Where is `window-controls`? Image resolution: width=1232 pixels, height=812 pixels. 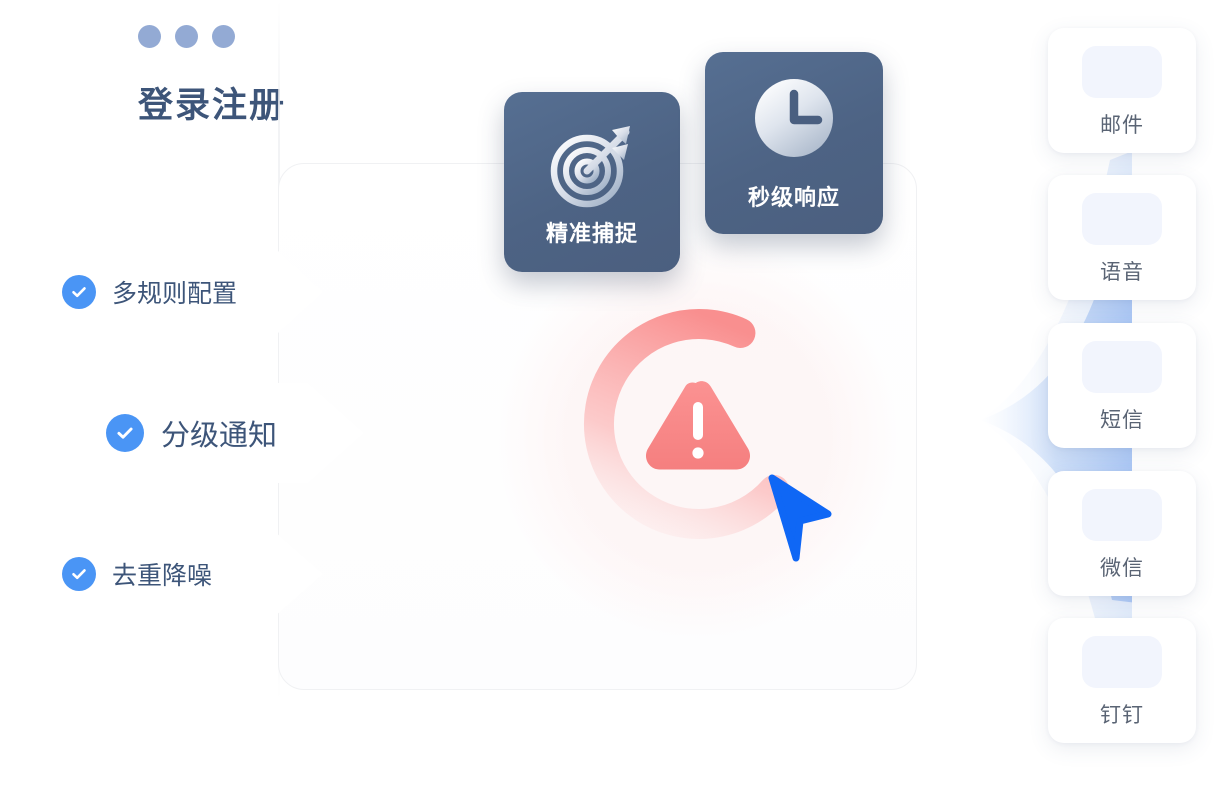
window-controls is located at coordinates (186, 36).